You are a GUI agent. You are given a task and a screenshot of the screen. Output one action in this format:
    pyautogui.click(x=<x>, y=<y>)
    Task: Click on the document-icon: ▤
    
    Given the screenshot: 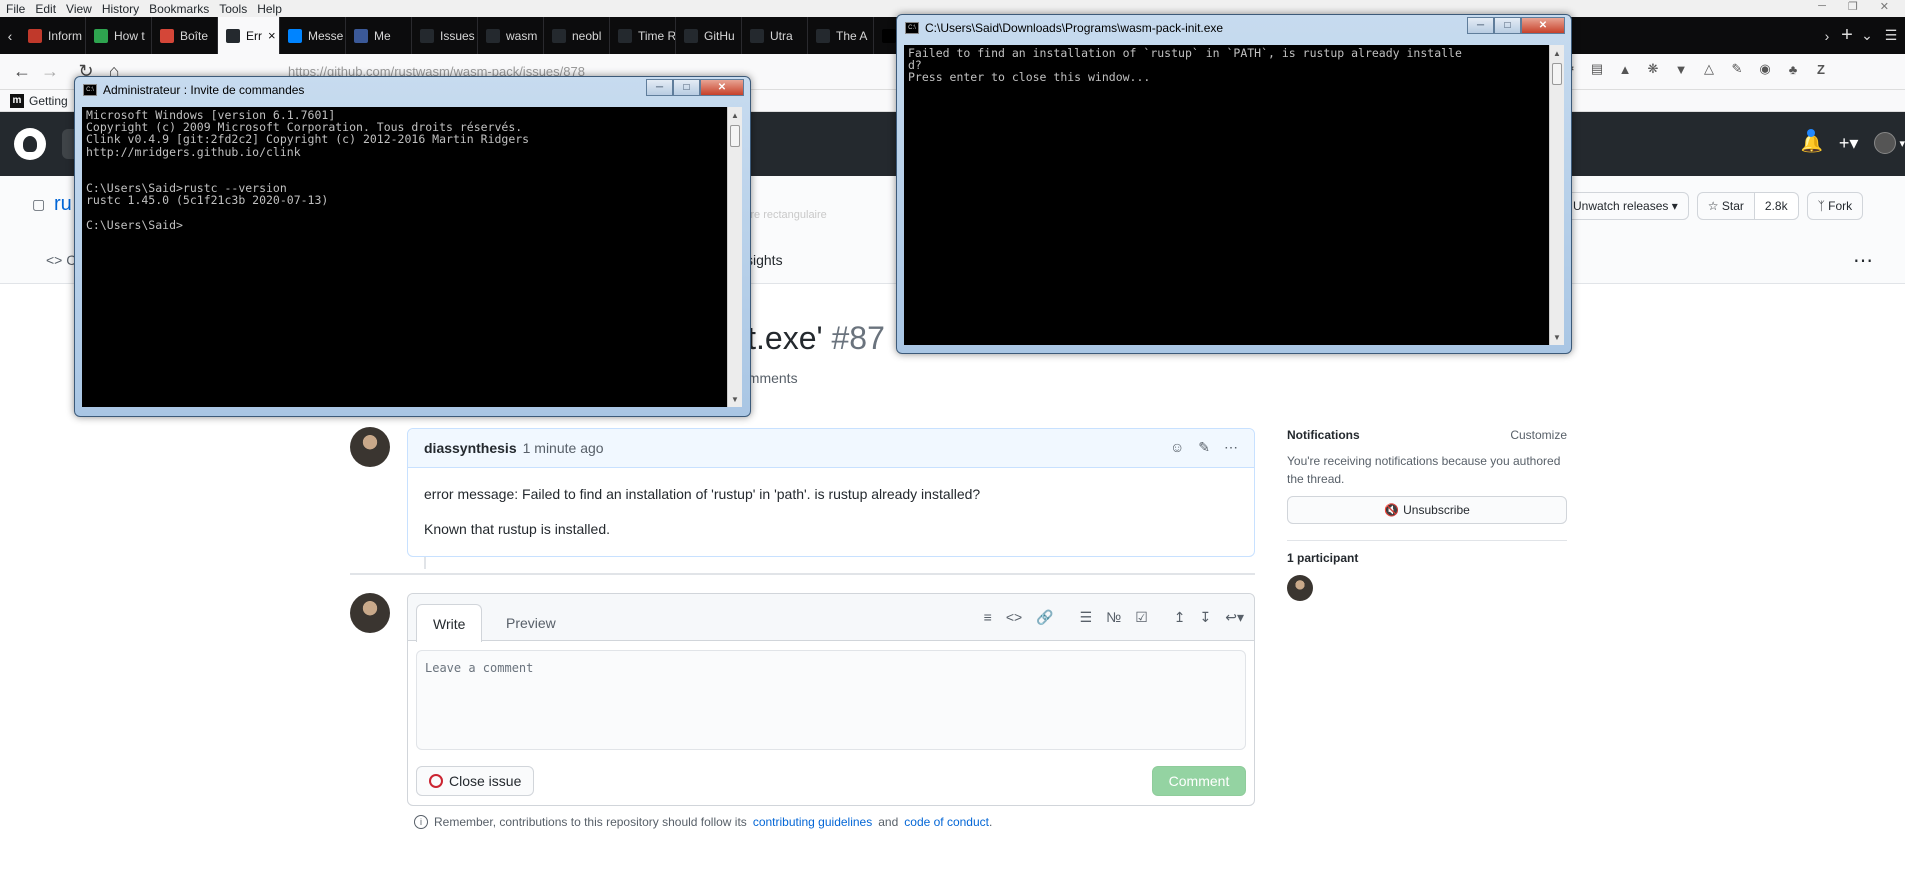 What is the action you would take?
    pyautogui.click(x=1597, y=69)
    